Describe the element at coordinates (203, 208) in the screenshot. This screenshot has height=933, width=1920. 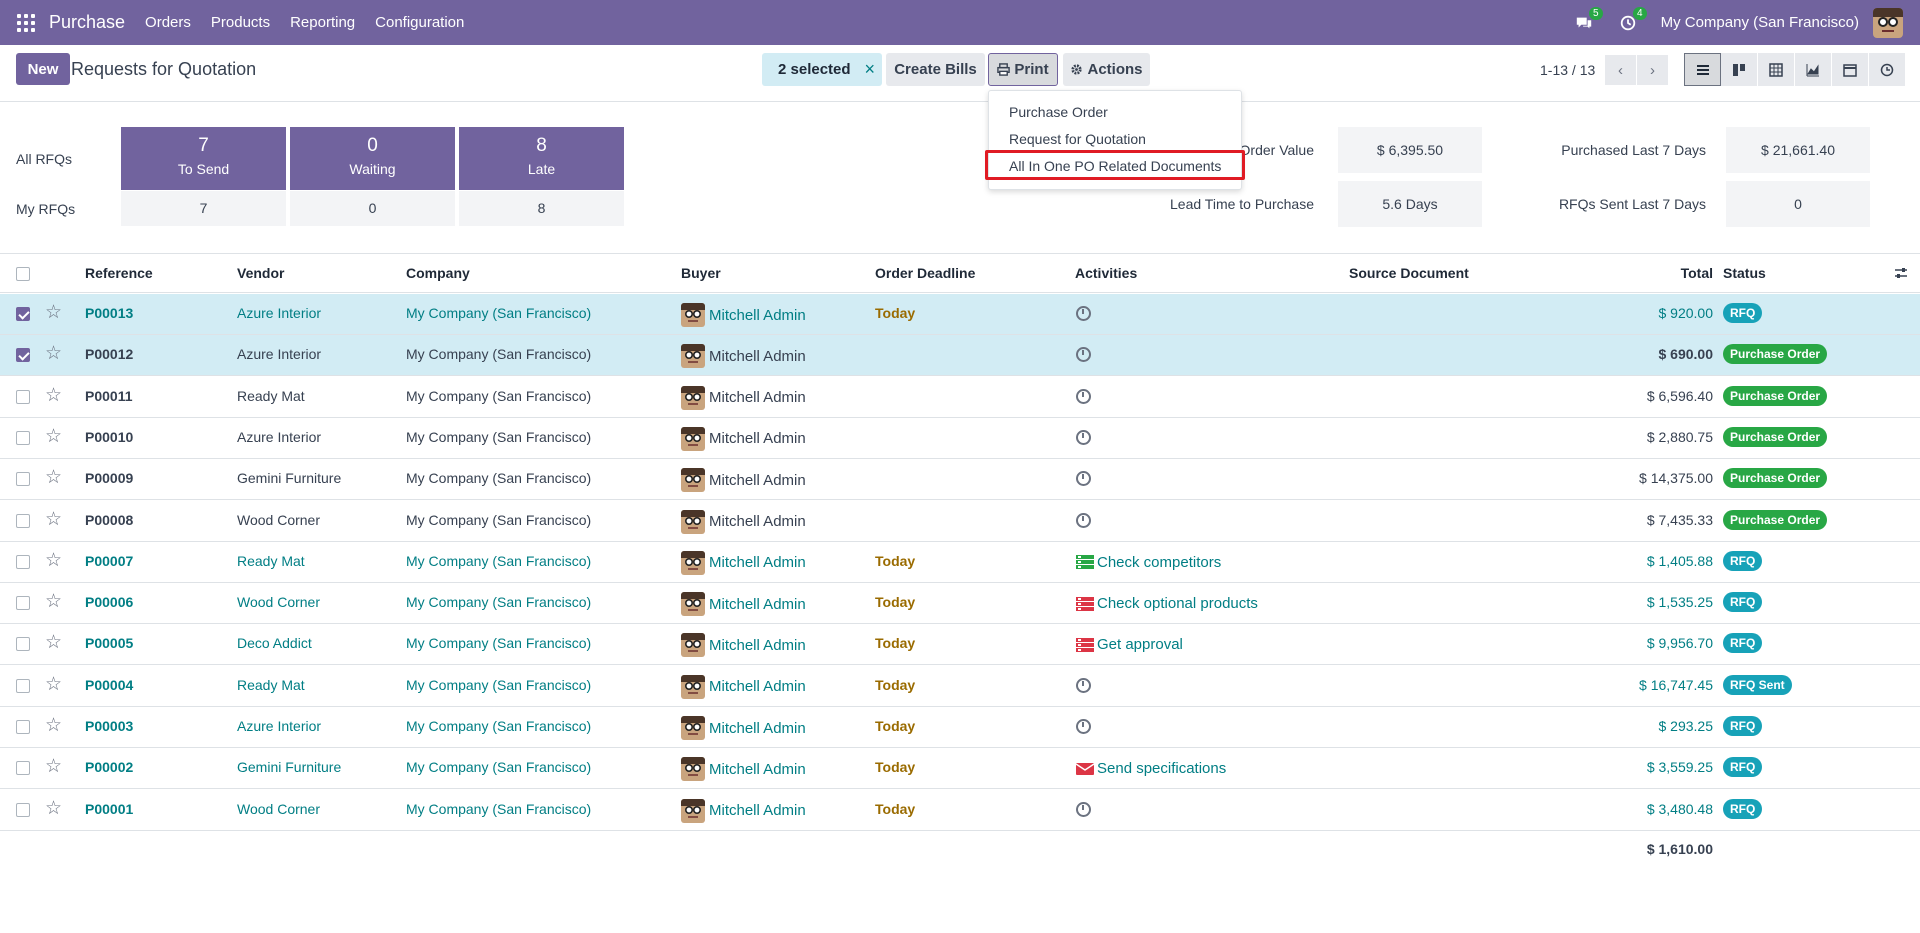
I see `my-to-send: 7` at that location.